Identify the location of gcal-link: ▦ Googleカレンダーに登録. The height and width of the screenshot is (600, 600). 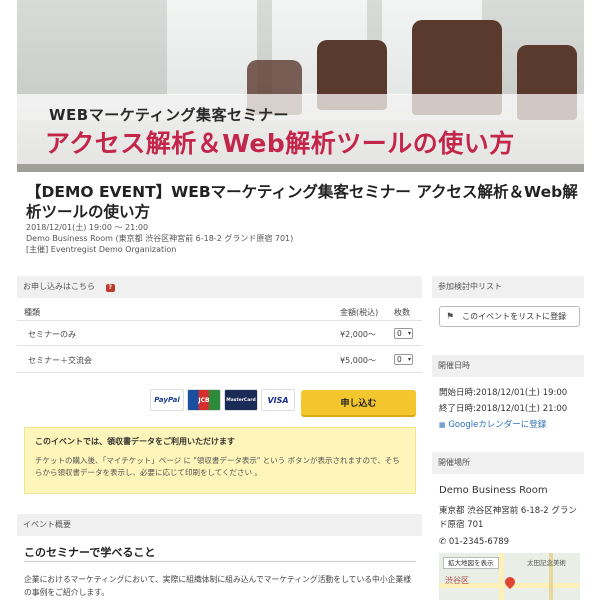
(492, 424).